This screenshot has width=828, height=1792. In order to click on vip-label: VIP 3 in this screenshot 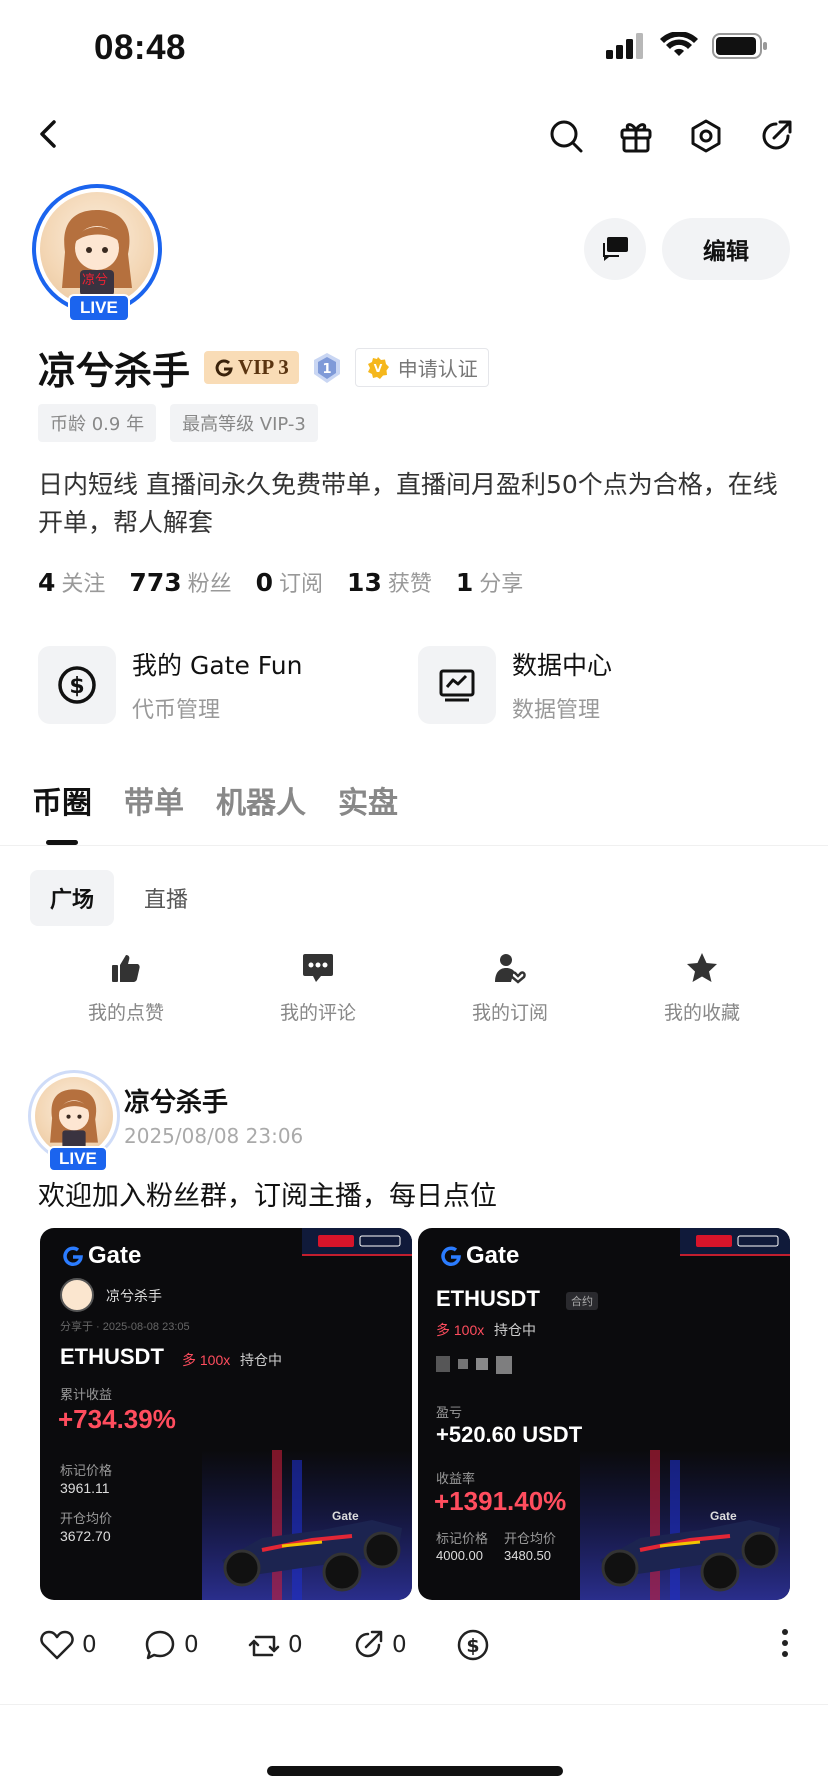, I will do `click(263, 367)`.